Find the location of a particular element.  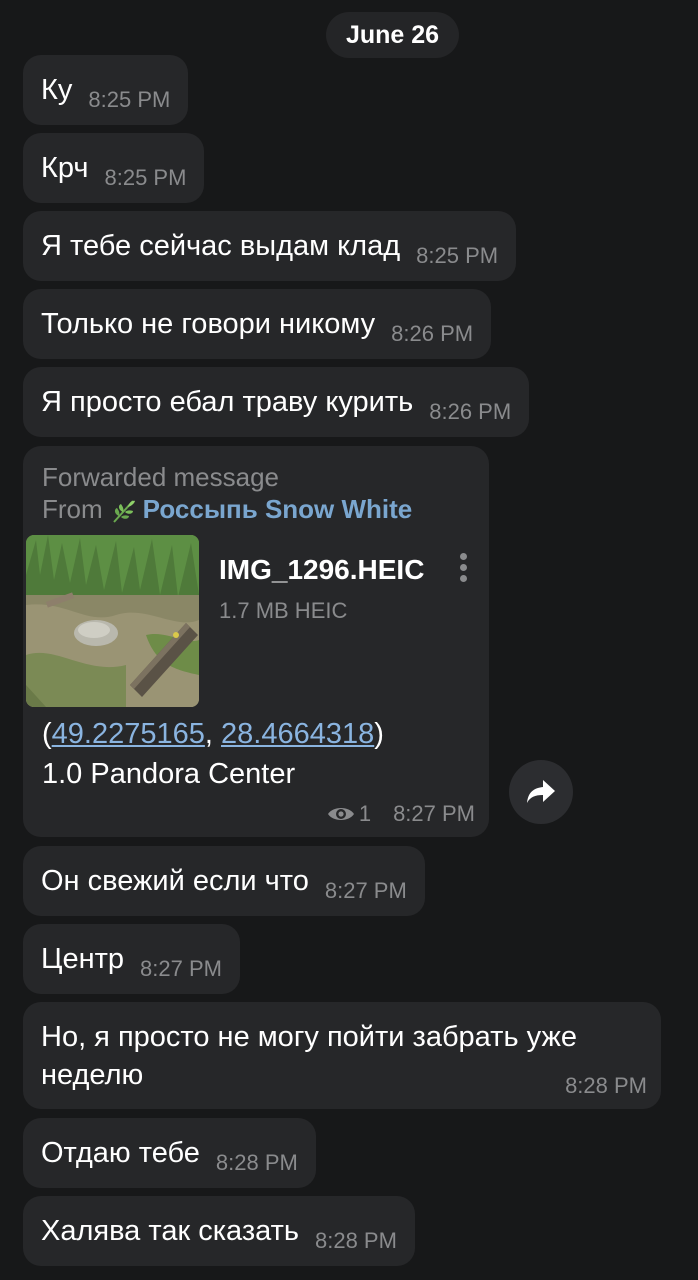

message-bubble: Крч 8:25 PM is located at coordinates (114, 168).